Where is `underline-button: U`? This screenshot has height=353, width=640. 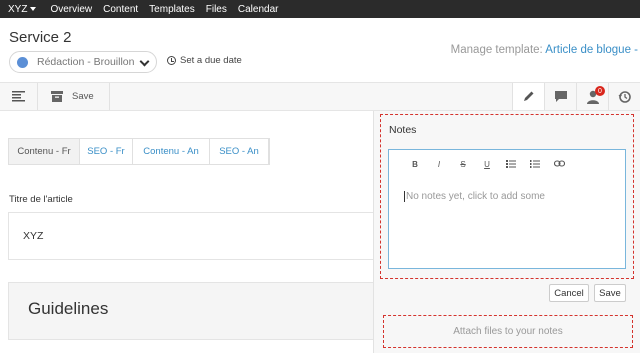
underline-button: U is located at coordinates (487, 165).